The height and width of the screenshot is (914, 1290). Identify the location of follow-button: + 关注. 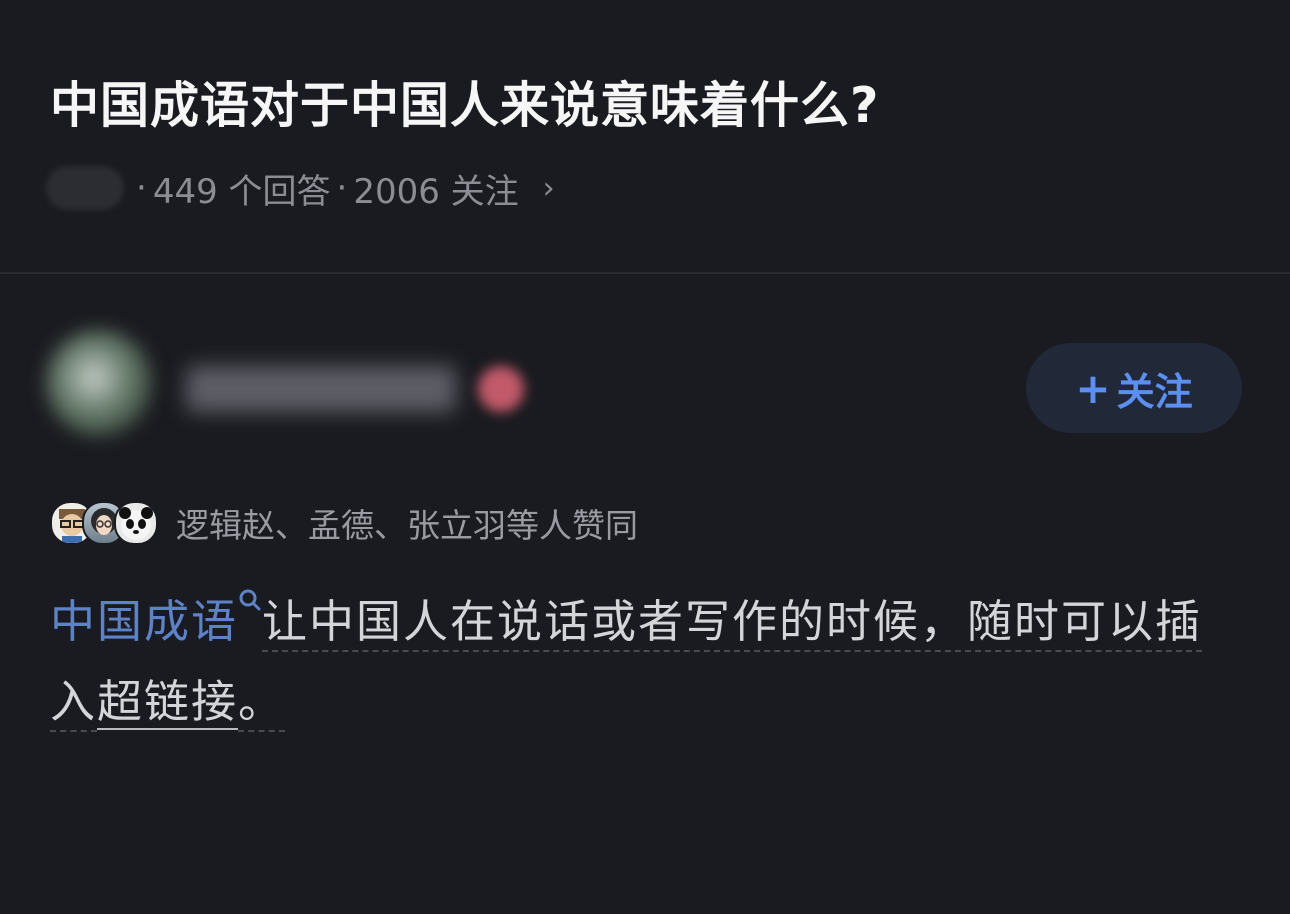
(1134, 388).